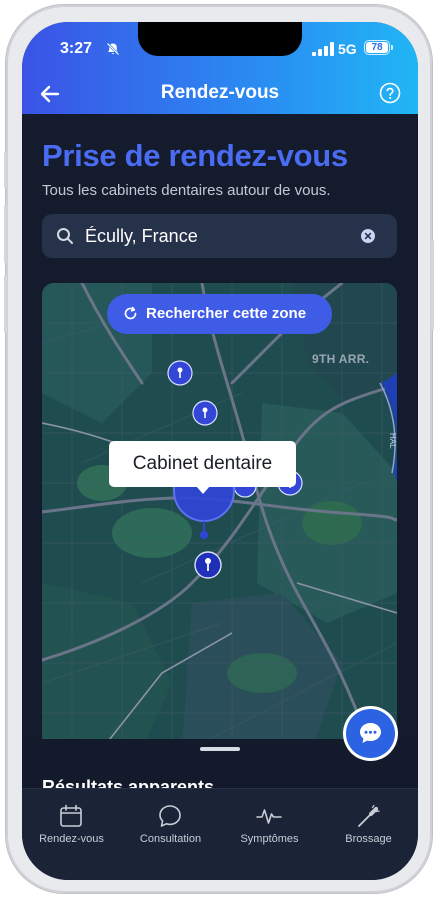  What do you see at coordinates (390, 93) in the screenshot?
I see `question-circle-icon` at bounding box center [390, 93].